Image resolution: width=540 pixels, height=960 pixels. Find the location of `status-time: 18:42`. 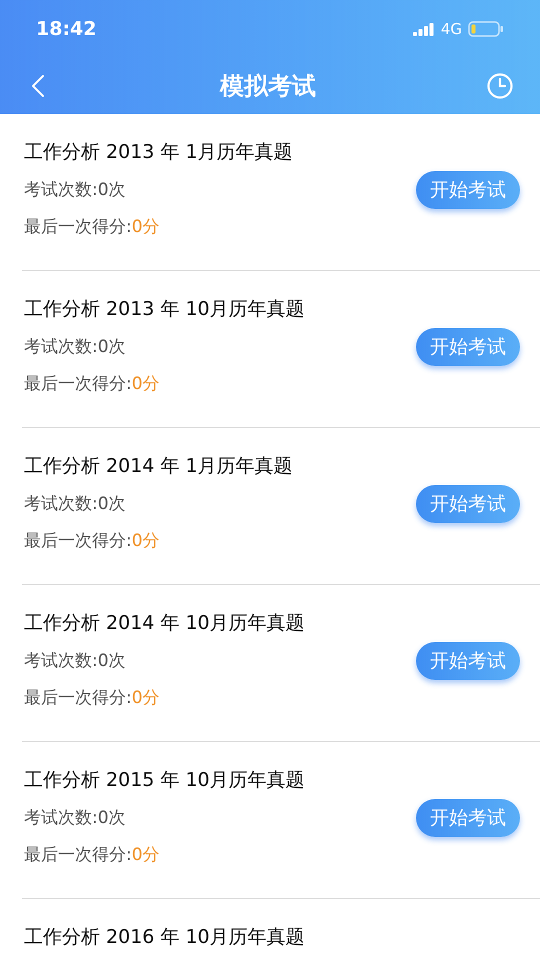

status-time: 18:42 is located at coordinates (66, 29).